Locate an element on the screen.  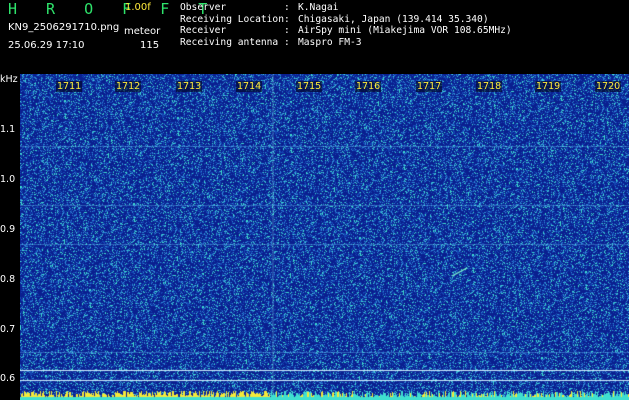
y-tick-label: 0.7 is located at coordinates (8, 329).